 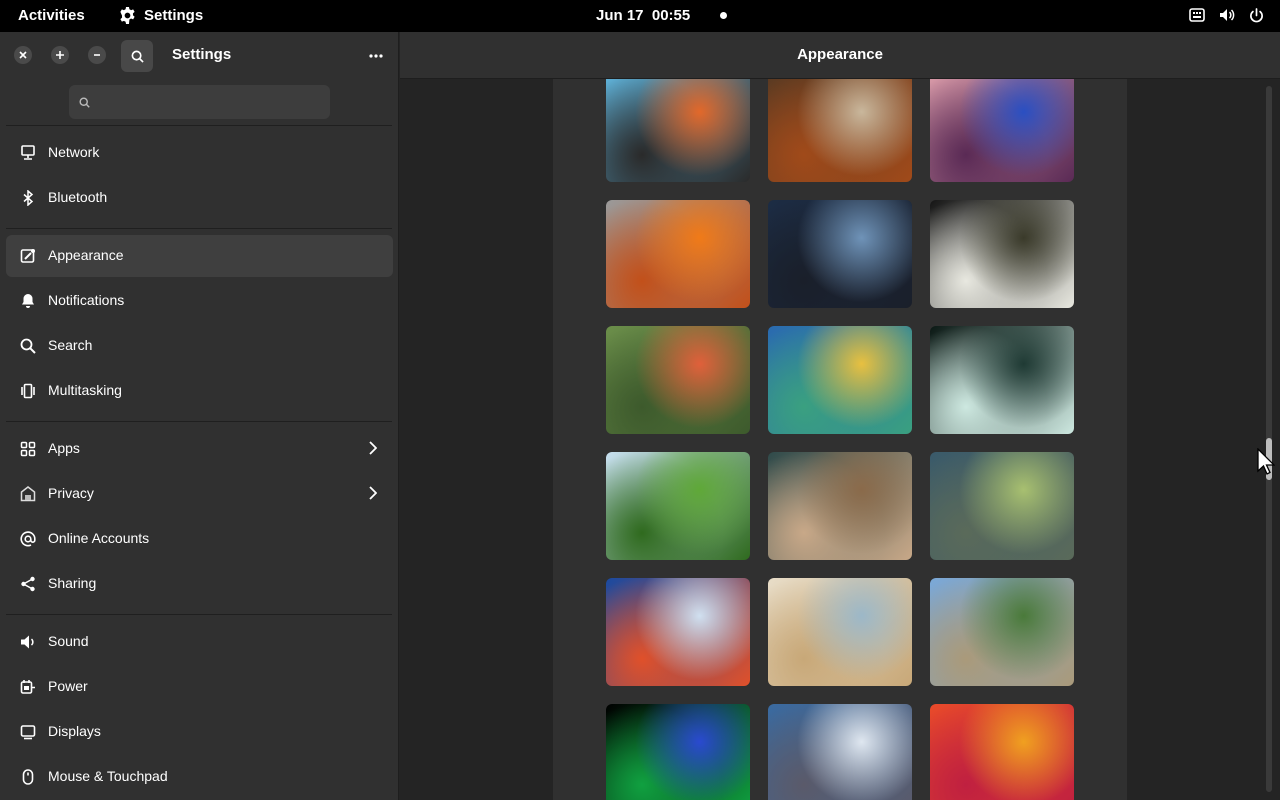 I want to click on power-plug-icon, so click(x=28, y=687).